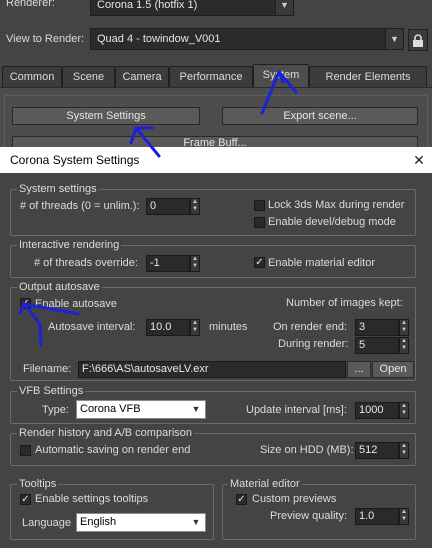 The image size is (432, 548). I want to click on on-render-end-input: 3, so click(377, 327).